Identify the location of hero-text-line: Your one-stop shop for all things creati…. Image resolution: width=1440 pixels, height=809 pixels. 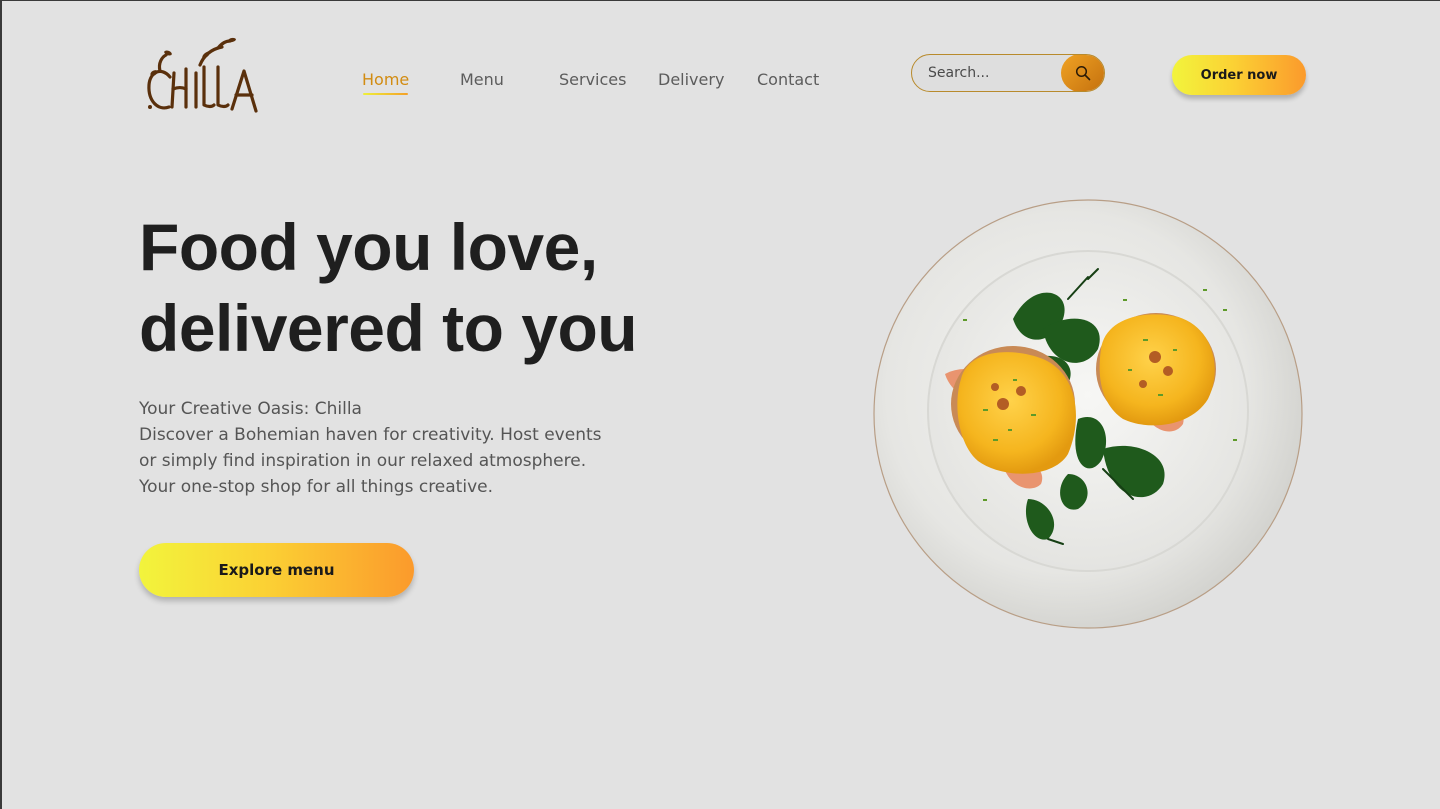
(316, 487).